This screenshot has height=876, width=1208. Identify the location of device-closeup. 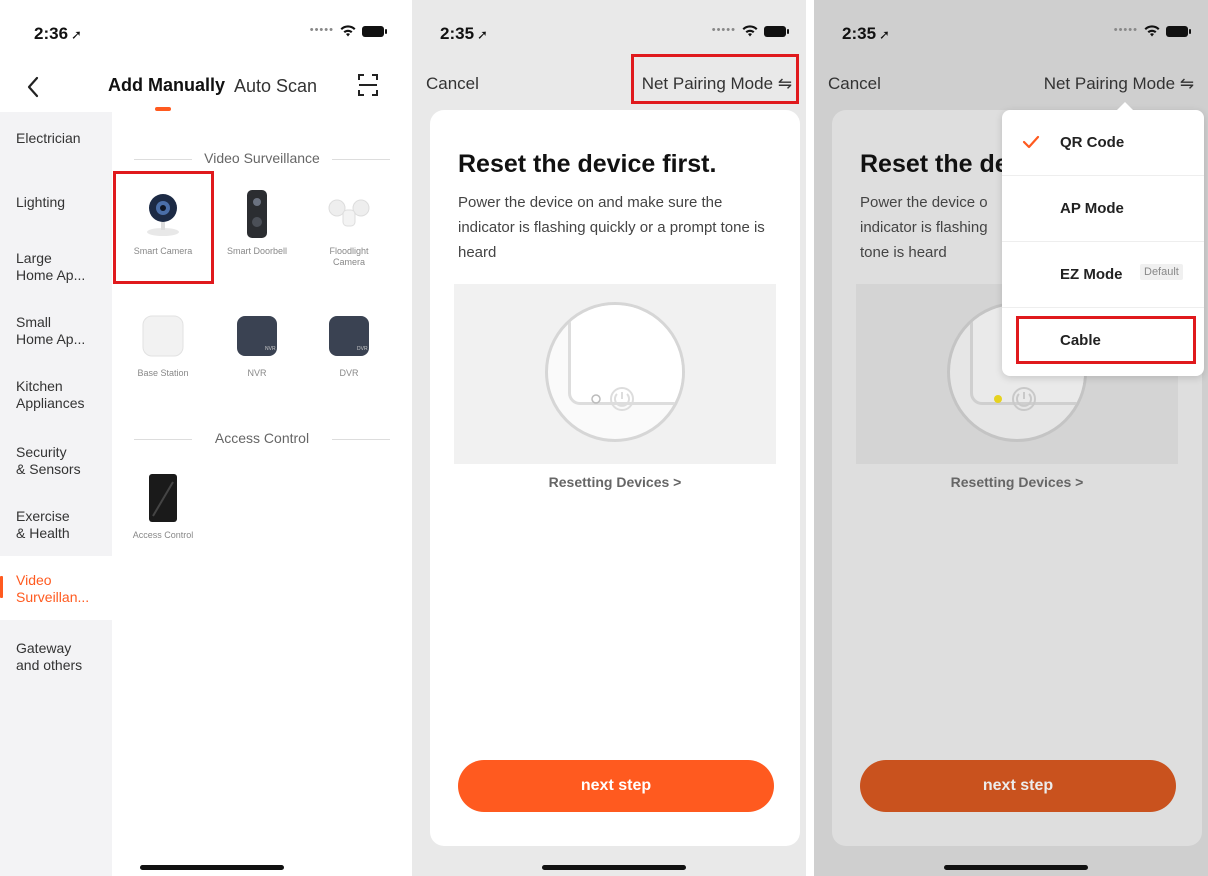
(615, 372).